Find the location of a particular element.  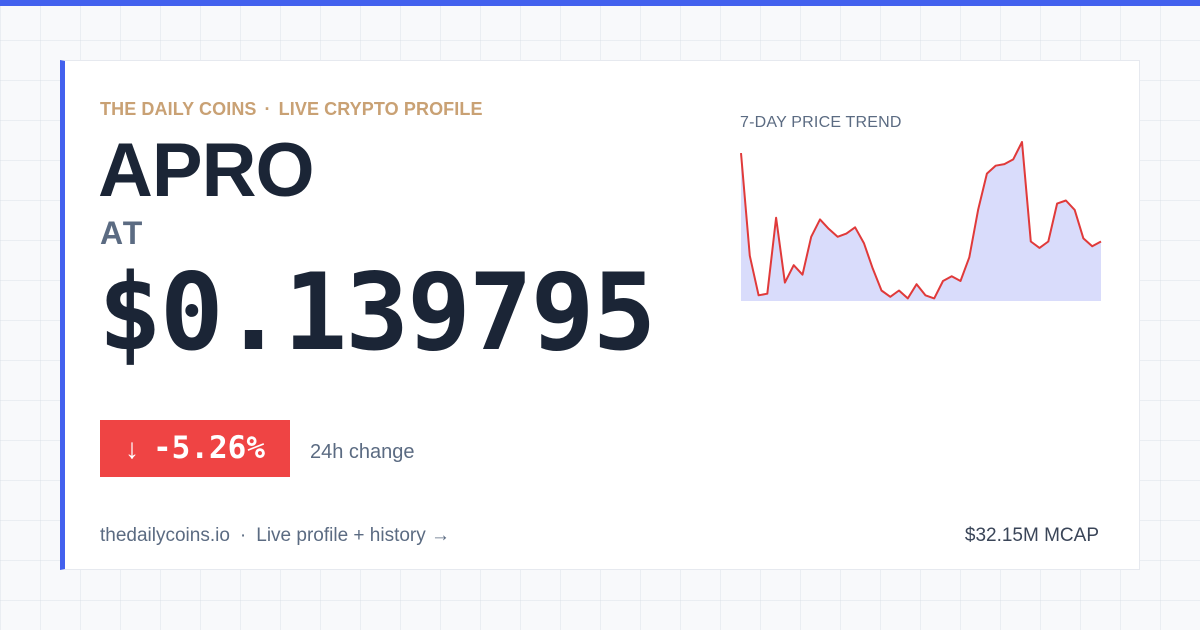

market-cap: $32.15M MCAP is located at coordinates (1031, 535).